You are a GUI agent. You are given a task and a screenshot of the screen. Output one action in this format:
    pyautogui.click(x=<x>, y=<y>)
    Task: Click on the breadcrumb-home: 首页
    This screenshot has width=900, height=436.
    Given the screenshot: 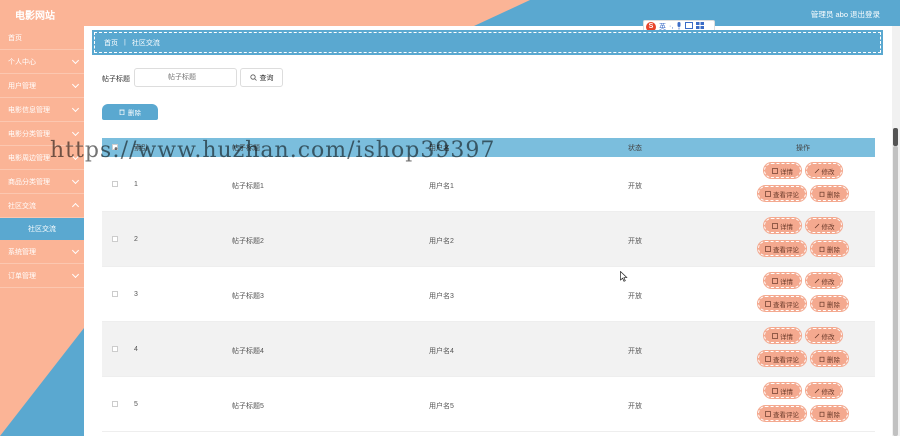 What is the action you would take?
    pyautogui.click(x=111, y=43)
    